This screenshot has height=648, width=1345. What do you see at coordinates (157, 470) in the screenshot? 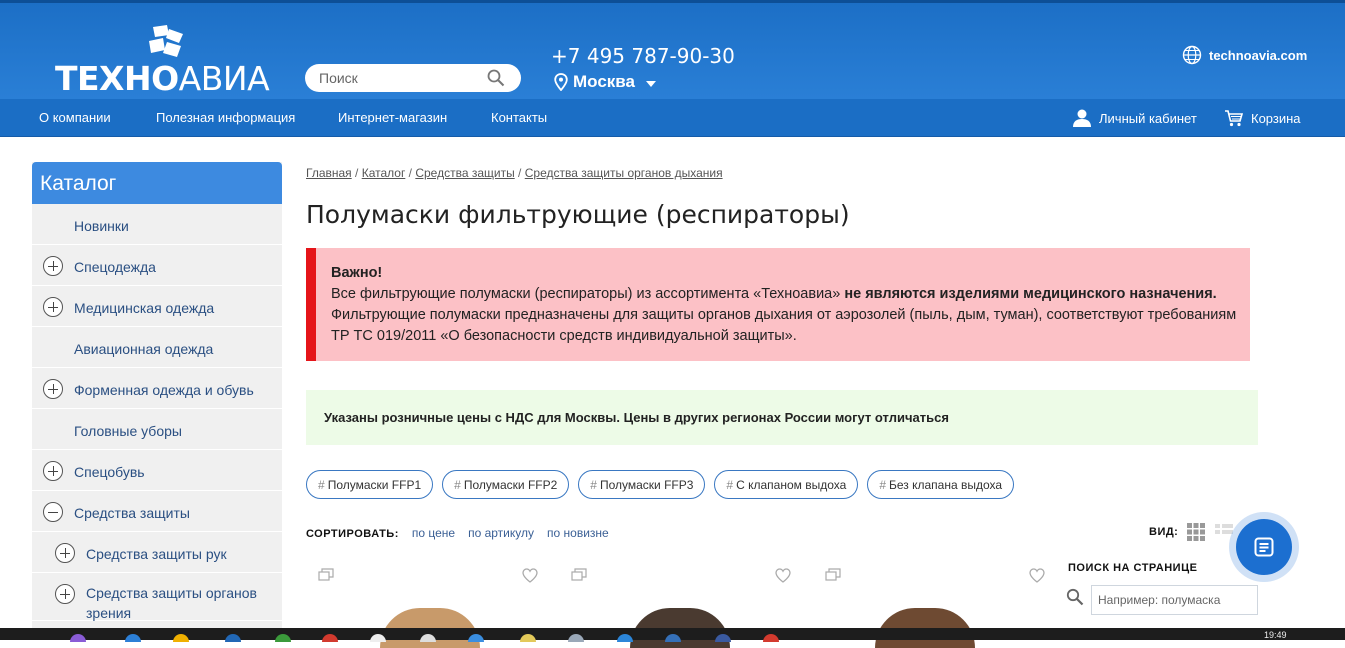
I see `catalog-item-safety-shoes: Спецобувь` at bounding box center [157, 470].